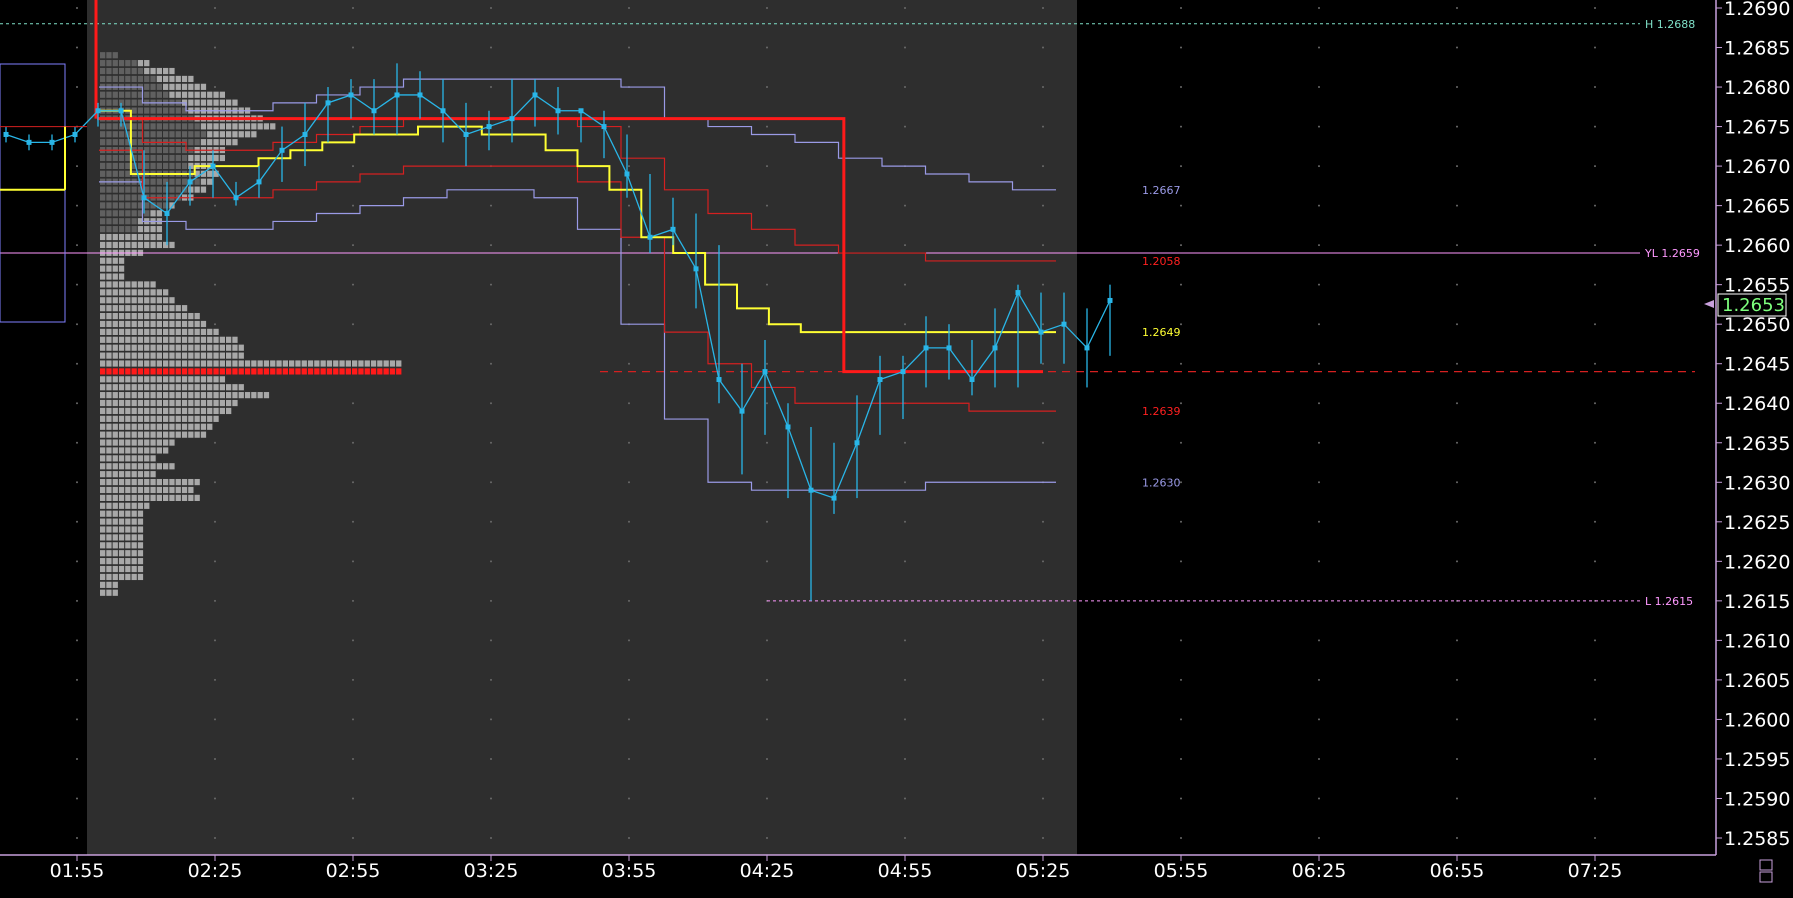  Describe the element at coordinates (1753, 305) in the screenshot. I see `last-price-label: 1.2653` at that location.